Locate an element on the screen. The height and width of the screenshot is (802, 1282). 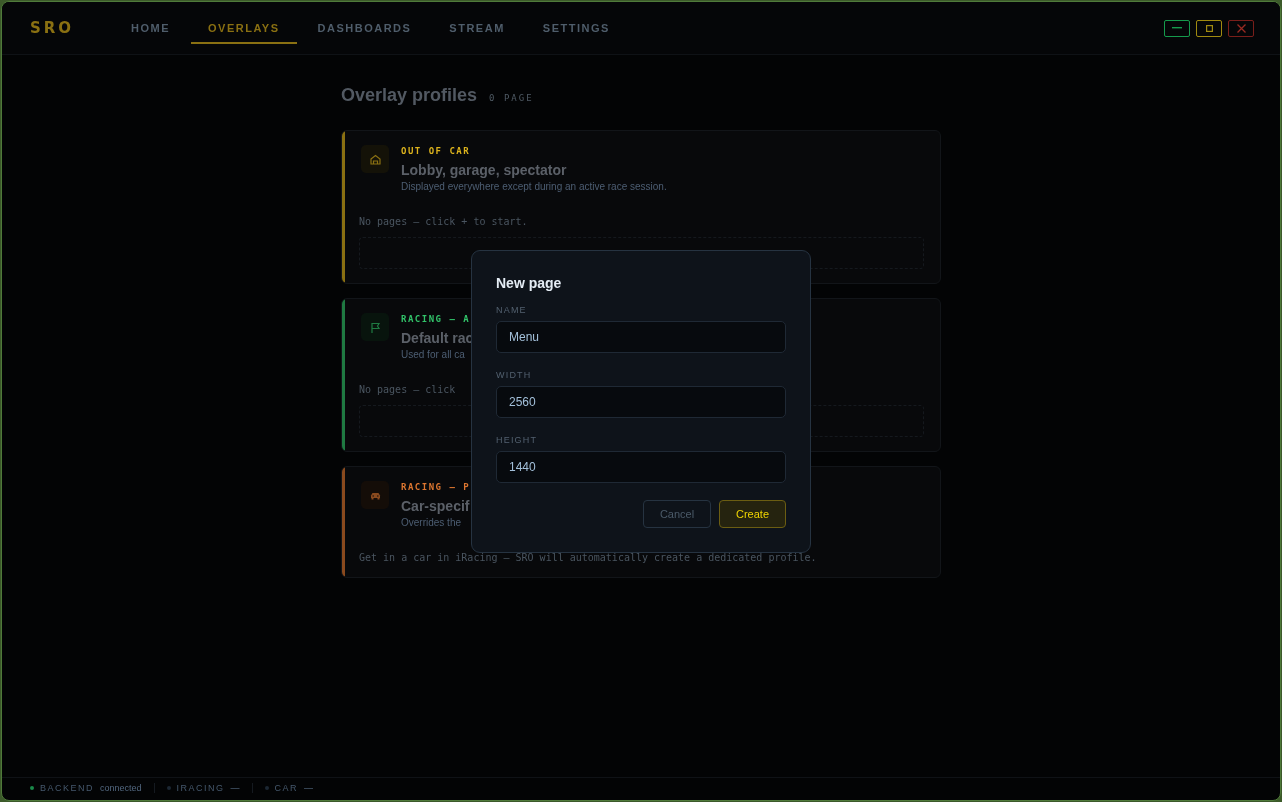
status-label: IRACING is located at coordinates (200, 788).